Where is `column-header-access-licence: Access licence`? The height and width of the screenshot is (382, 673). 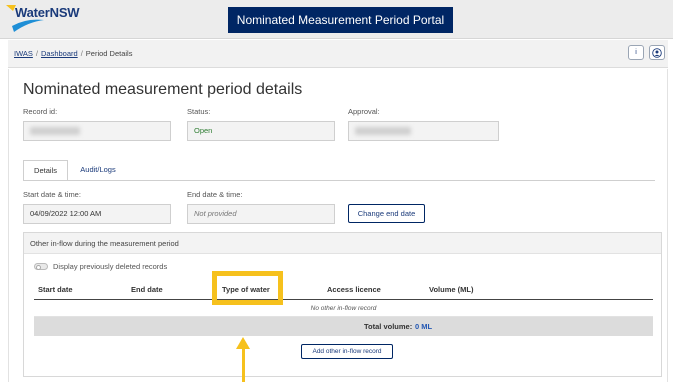 column-header-access-licence: Access licence is located at coordinates (354, 289).